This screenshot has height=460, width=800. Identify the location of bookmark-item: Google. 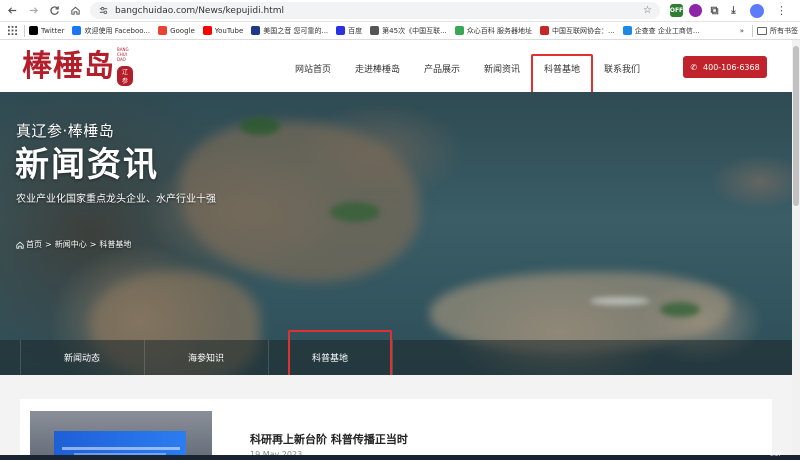
(176, 30).